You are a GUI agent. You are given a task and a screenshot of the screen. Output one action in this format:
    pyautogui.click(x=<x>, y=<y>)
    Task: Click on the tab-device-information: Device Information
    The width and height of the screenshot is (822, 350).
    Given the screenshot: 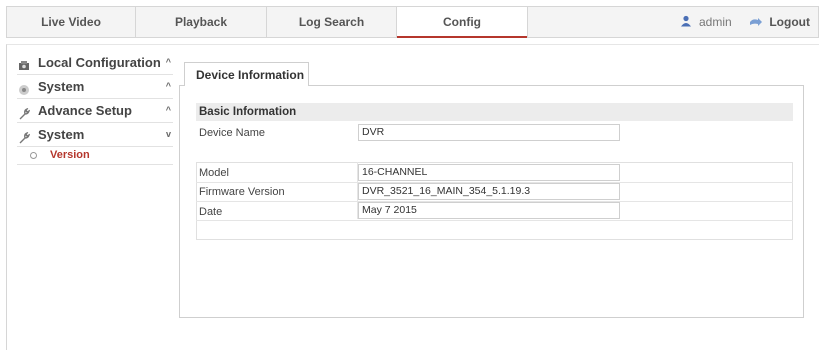 What is the action you would take?
    pyautogui.click(x=246, y=74)
    